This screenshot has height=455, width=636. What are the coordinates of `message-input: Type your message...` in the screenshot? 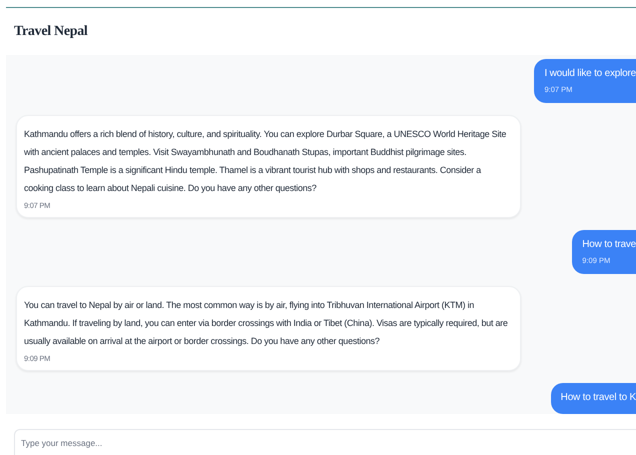 It's located at (325, 442).